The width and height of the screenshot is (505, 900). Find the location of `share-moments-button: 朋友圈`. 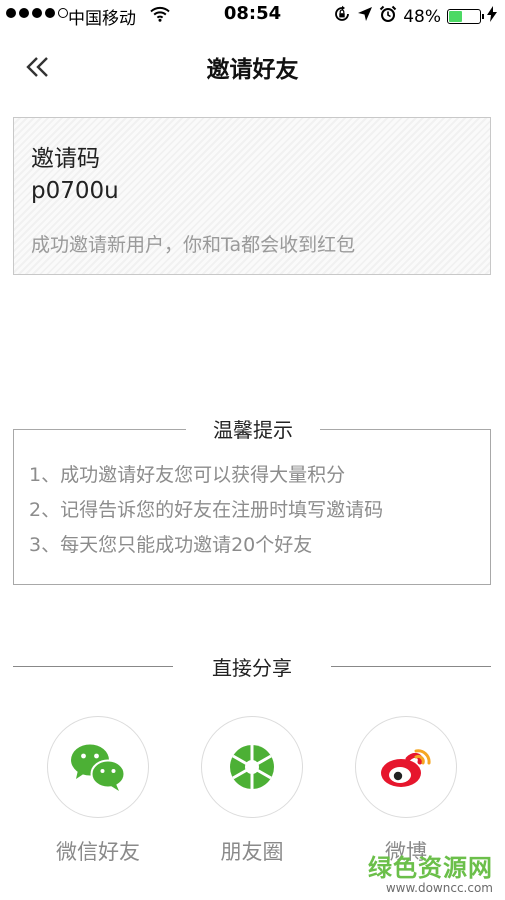

share-moments-button: 朋友圈 is located at coordinates (252, 791).